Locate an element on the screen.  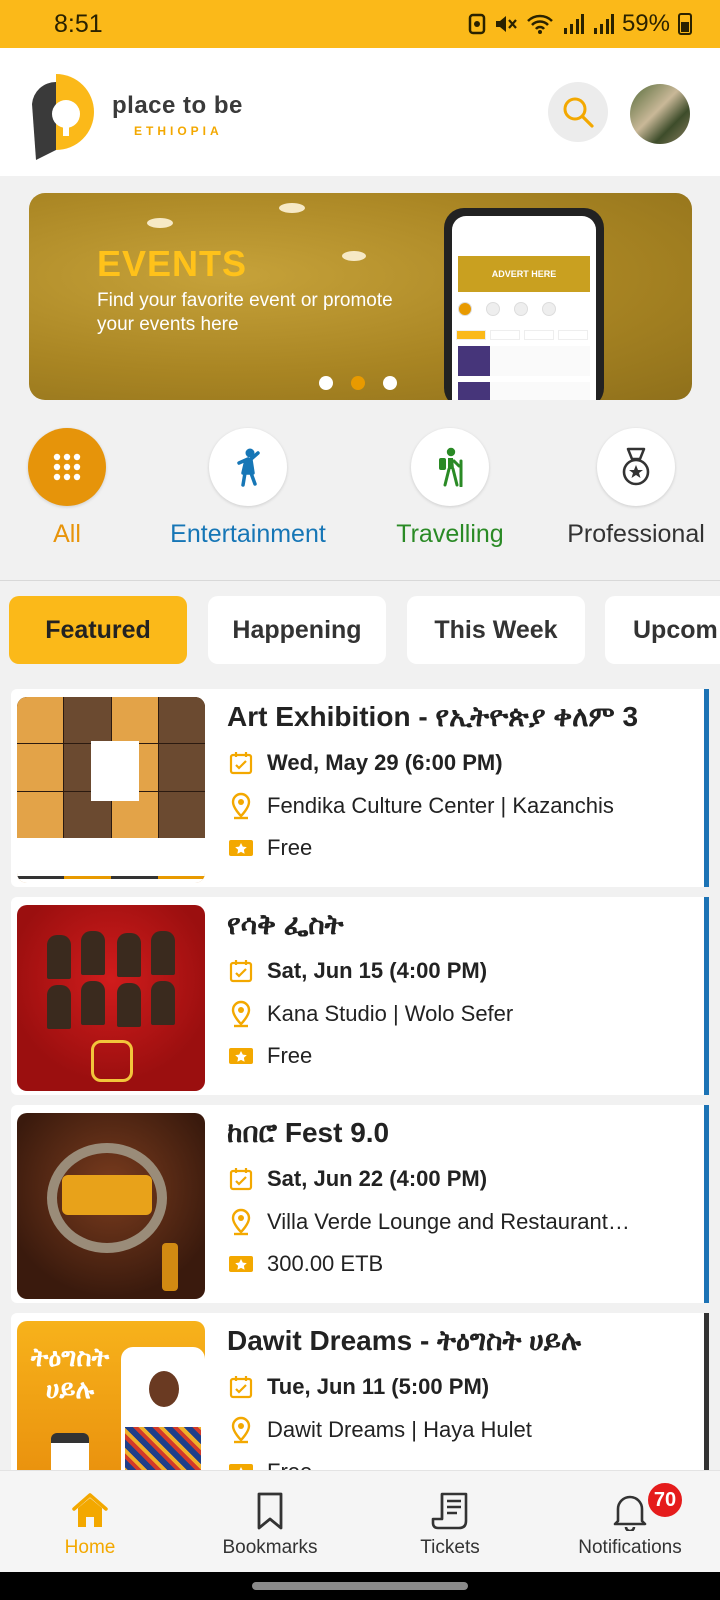
home-gesture-pill is located at coordinates (360, 1586).